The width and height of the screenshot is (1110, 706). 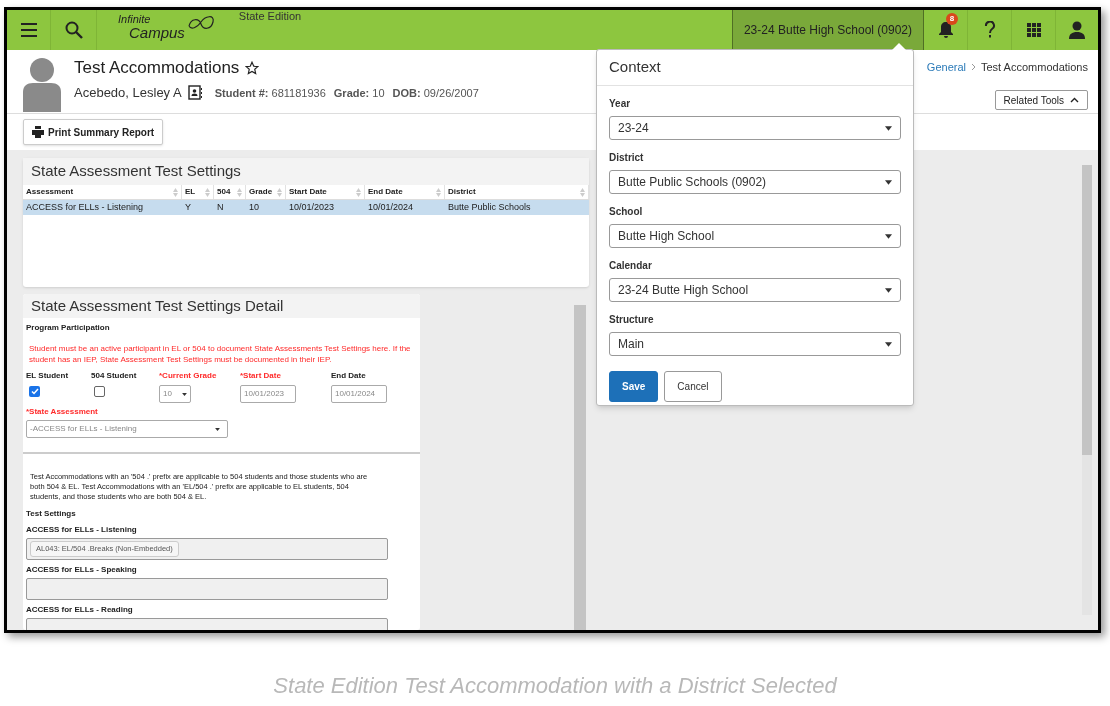 I want to click on context-button: 23-24 Butte High School (0902), so click(x=828, y=30).